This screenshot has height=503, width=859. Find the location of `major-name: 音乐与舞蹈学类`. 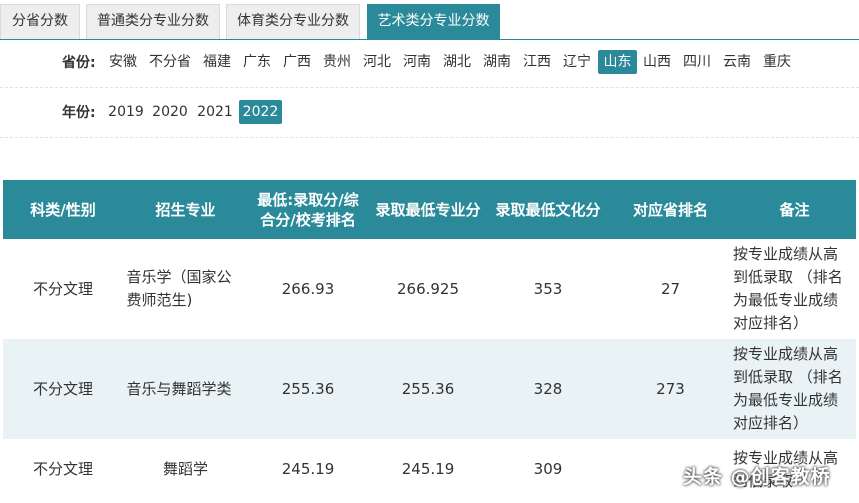

major-name: 音乐与舞蹈学类 is located at coordinates (179, 388).